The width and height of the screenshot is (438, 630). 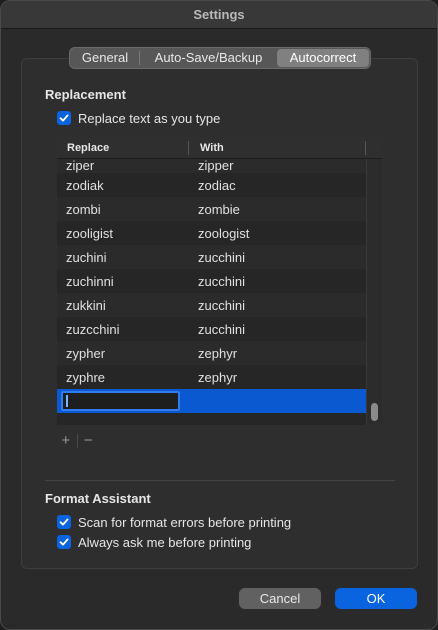 I want to click on table-row: zuchini zucchini, so click(x=211, y=257).